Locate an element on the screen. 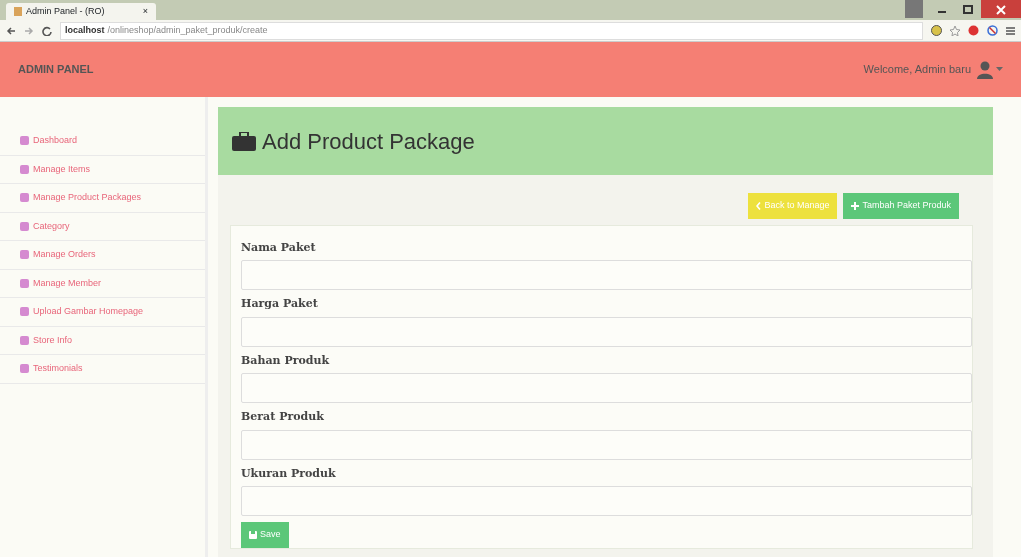  field-label: Ukuran Produk is located at coordinates (289, 473).